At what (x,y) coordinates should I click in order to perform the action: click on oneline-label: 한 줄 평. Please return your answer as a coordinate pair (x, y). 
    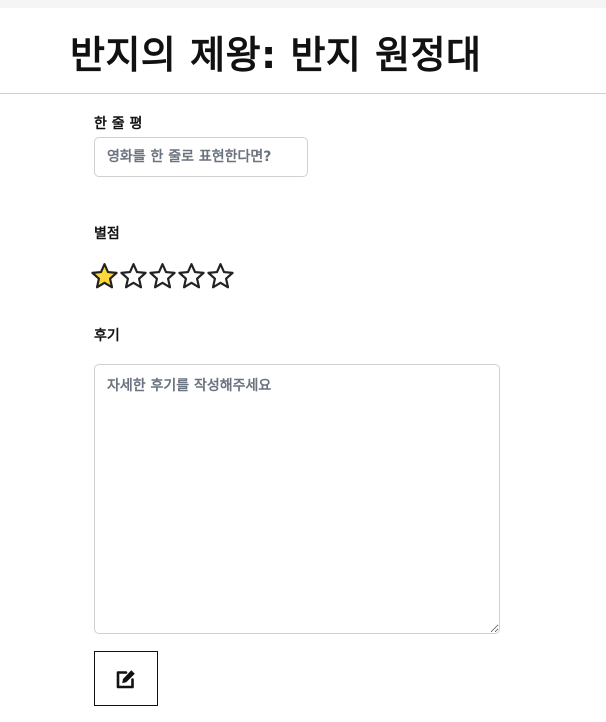
    Looking at the image, I should click on (118, 124).